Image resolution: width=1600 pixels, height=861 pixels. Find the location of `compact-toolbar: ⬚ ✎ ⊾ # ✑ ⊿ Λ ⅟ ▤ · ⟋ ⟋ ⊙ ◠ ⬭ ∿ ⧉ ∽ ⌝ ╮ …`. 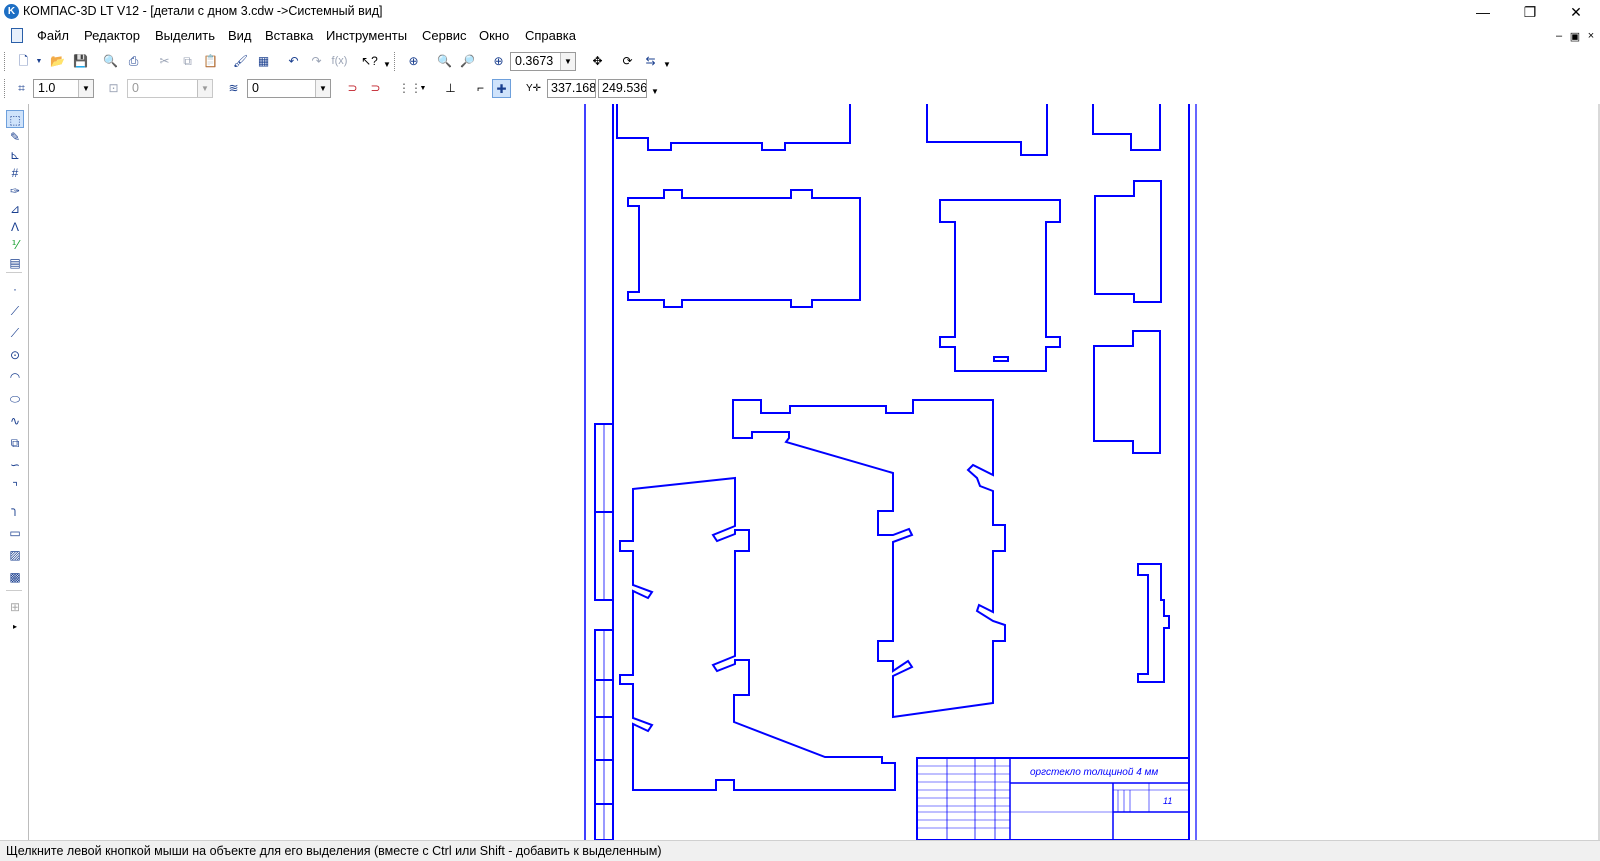

compact-toolbar: ⬚ ✎ ⊾ # ✑ ⊿ Λ ⅟ ▤ · ⟋ ⟋ ⊙ ◠ ⬭ ∿ ⧉ ∽ ⌝ ╮ … is located at coordinates (14, 472).